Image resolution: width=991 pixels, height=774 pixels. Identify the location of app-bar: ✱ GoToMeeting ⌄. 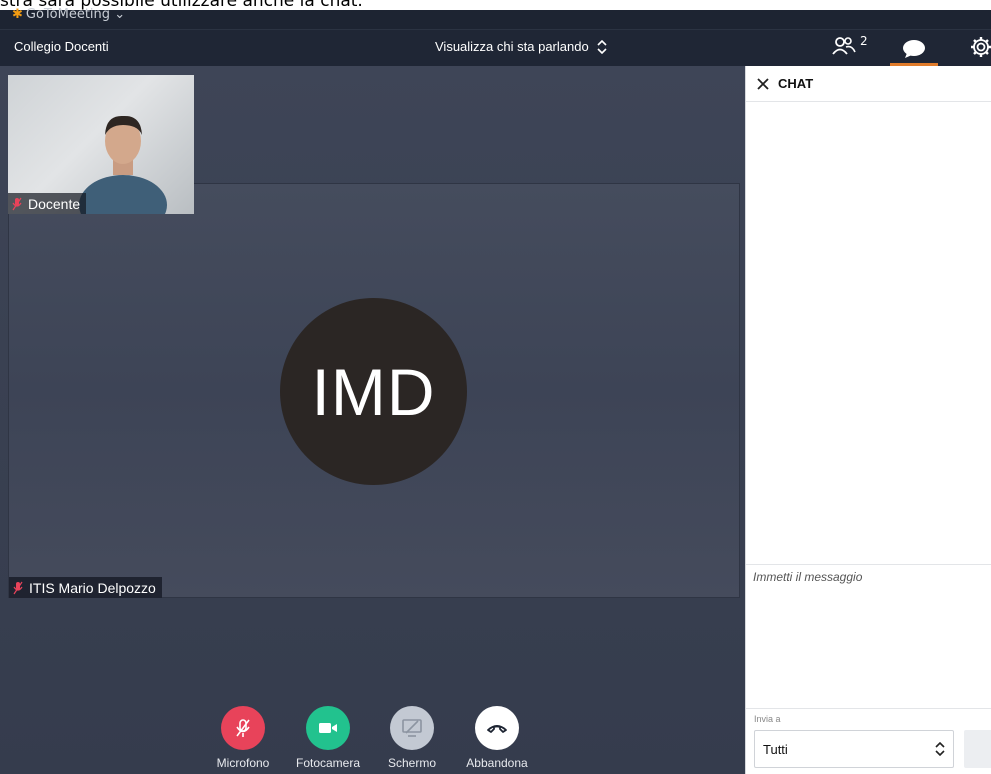
(495, 18).